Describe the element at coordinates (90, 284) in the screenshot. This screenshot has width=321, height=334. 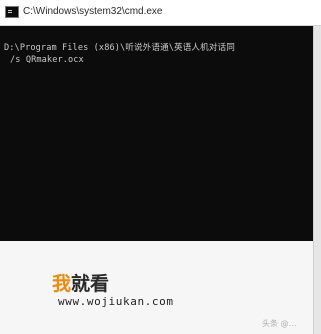
I see `logo-text: 就看` at that location.